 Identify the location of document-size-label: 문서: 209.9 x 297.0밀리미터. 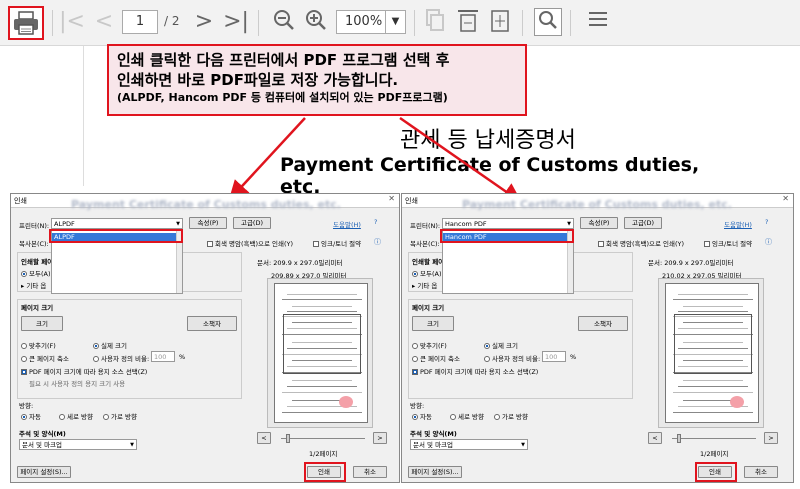
(691, 263).